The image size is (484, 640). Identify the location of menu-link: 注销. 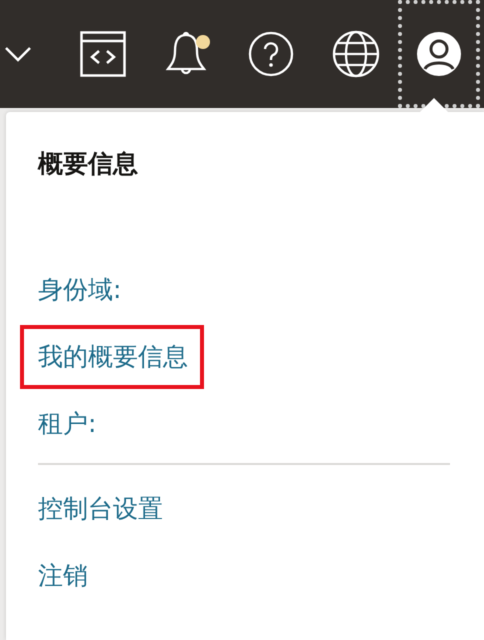
(69, 576).